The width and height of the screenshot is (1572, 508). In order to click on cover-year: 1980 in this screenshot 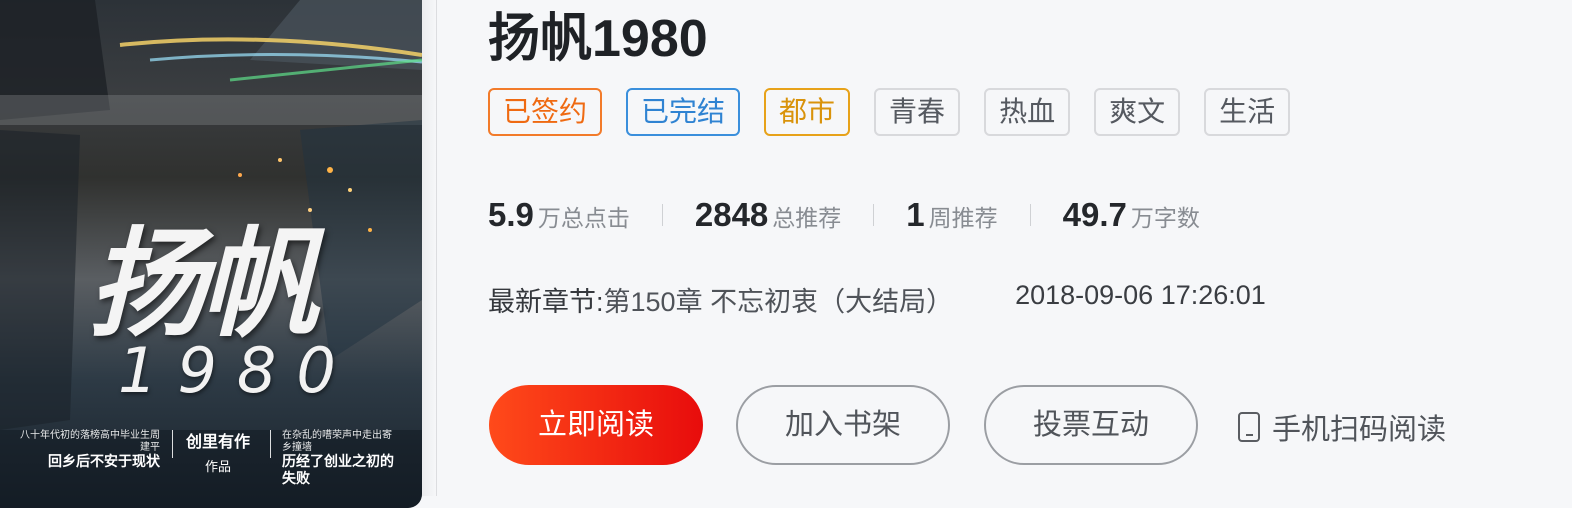, I will do `click(237, 370)`.